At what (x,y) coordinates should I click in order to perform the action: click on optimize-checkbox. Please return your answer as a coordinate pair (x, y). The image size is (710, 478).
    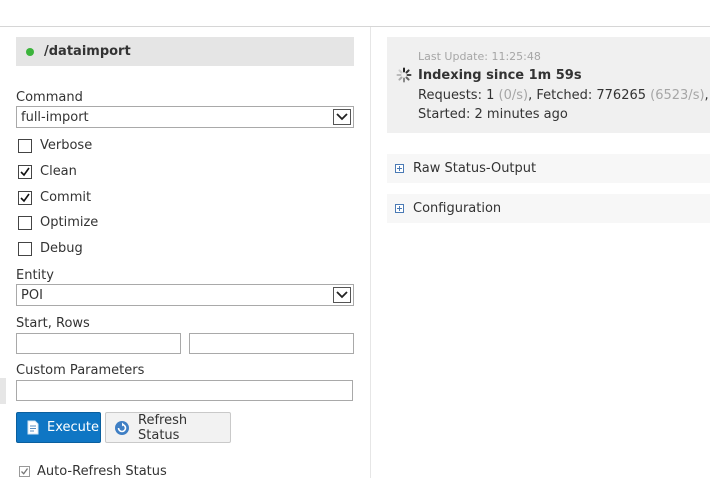
    Looking at the image, I should click on (25, 222).